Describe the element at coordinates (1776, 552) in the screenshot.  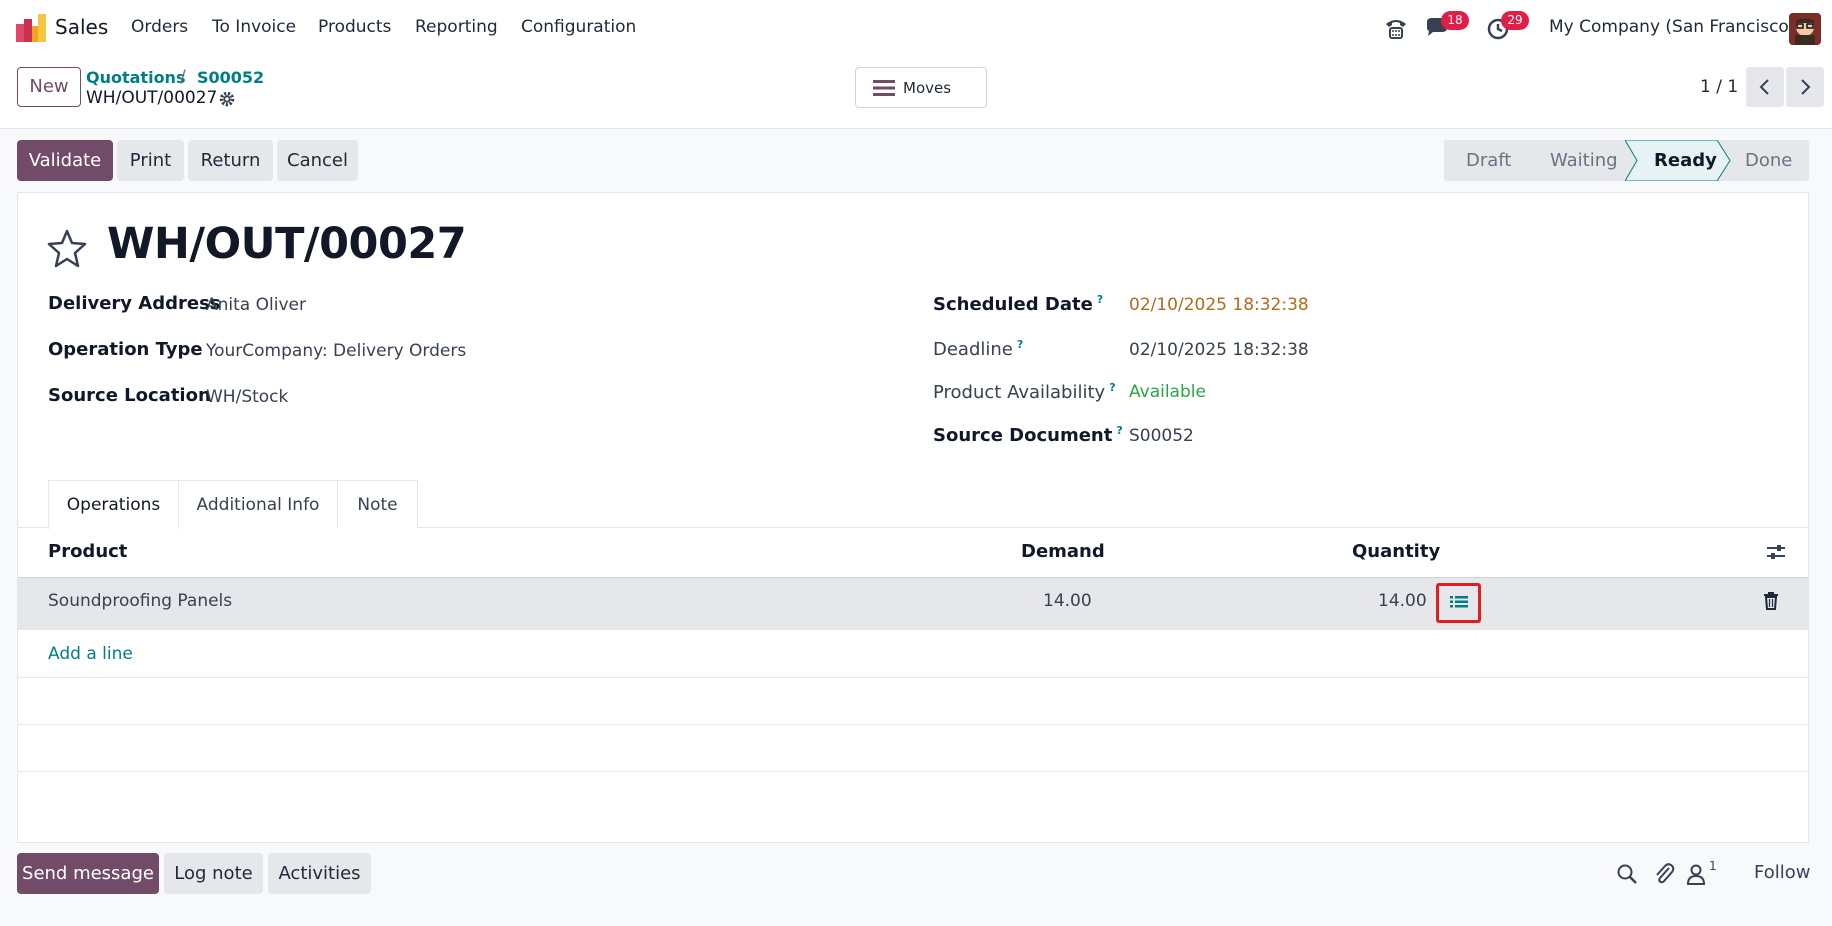
I see `optional-columns-icon` at that location.